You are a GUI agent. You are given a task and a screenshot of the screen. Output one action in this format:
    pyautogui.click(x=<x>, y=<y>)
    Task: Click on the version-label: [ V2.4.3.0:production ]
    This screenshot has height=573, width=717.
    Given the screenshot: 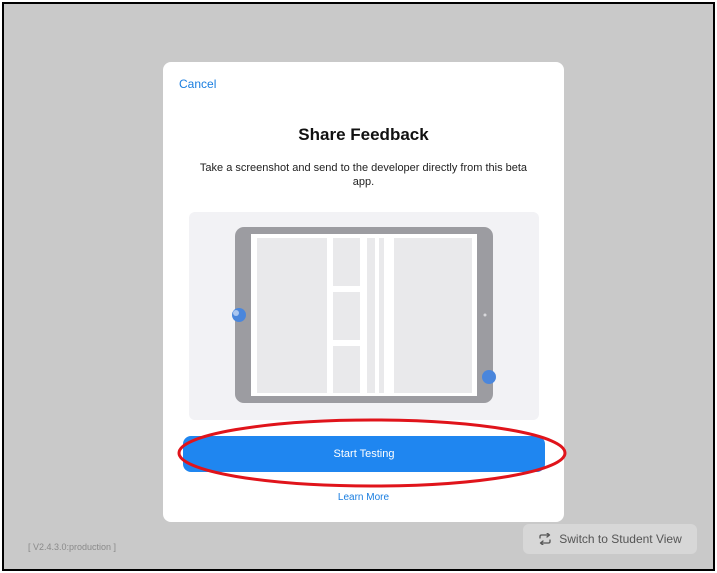 What is the action you would take?
    pyautogui.click(x=72, y=547)
    